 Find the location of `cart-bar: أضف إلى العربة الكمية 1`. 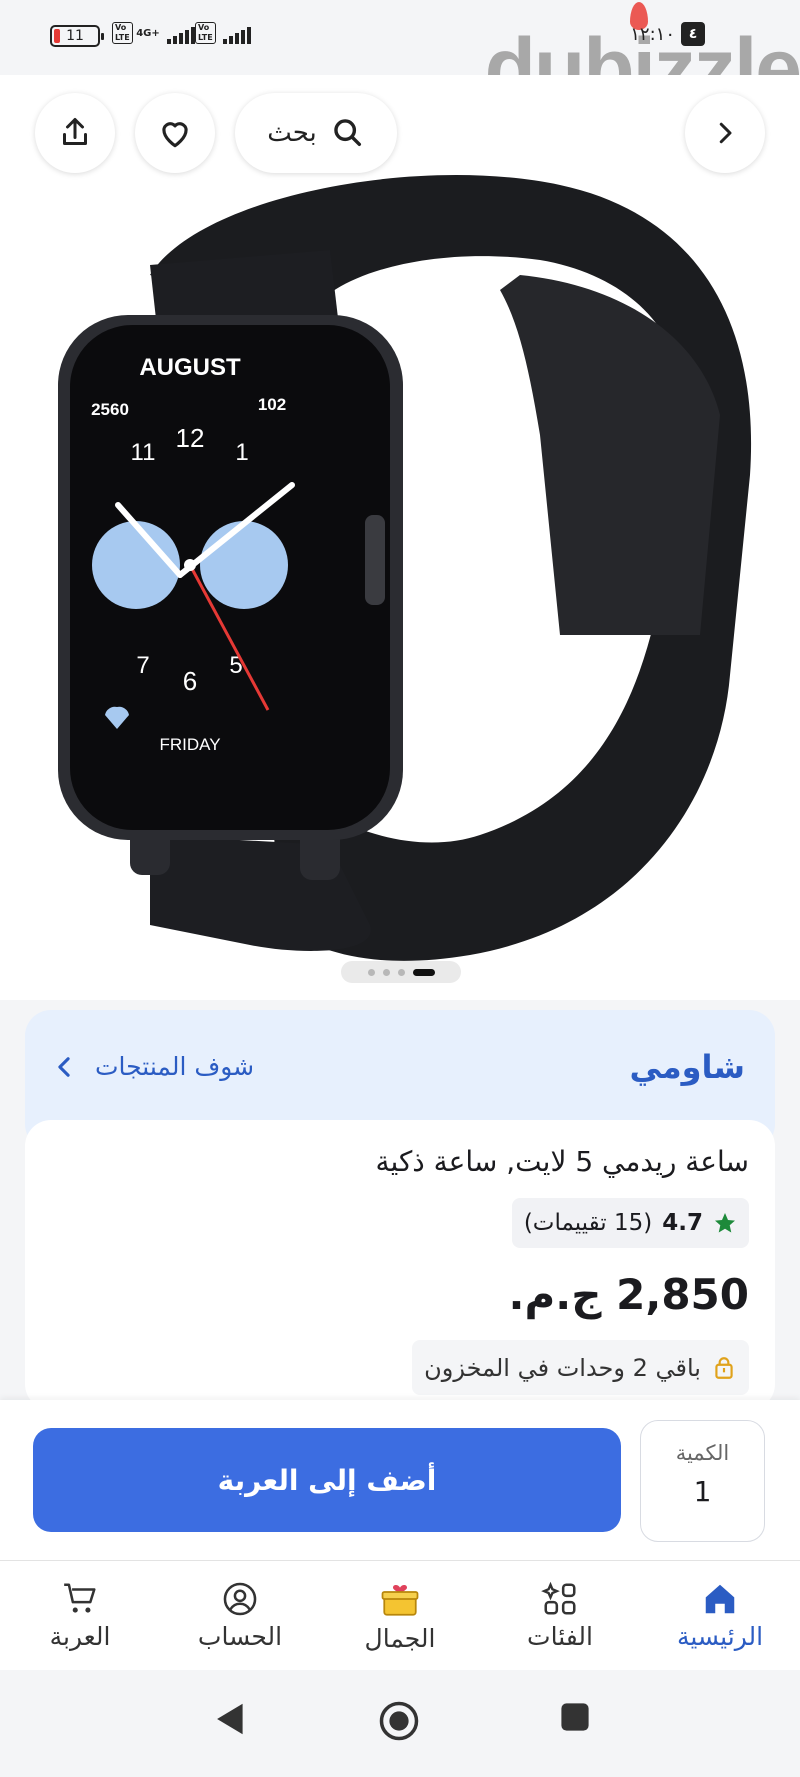

cart-bar: أضف إلى العربة الكمية 1 is located at coordinates (400, 1480).